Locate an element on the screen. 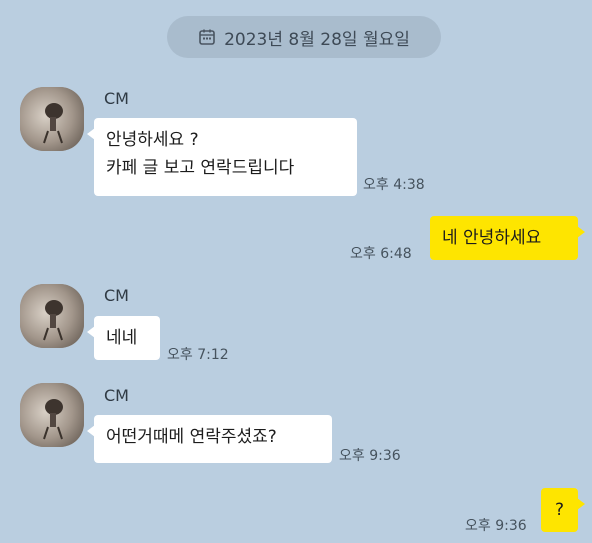 This screenshot has width=592, height=543. message-bubble: 네네 is located at coordinates (123, 338).